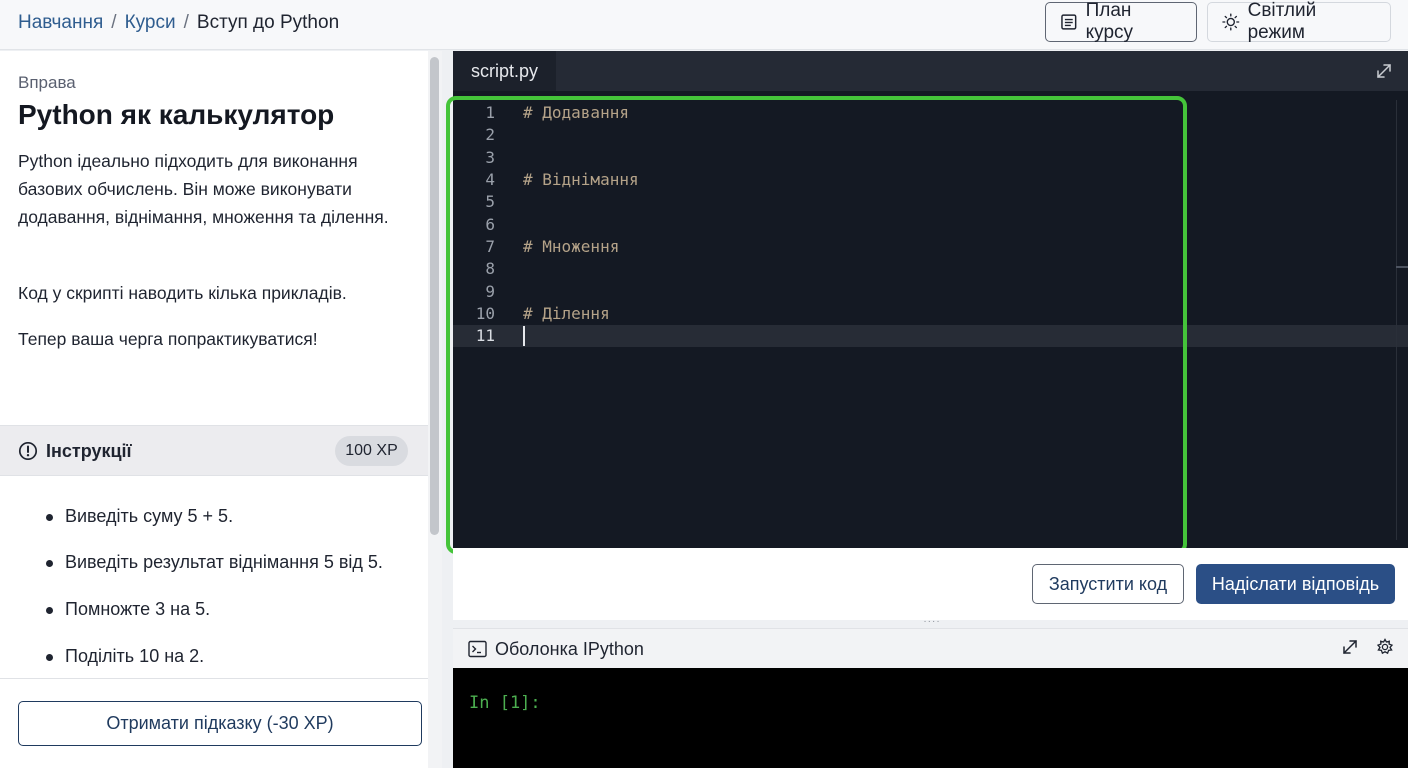  What do you see at coordinates (1108, 584) in the screenshot?
I see `run-code-button: Запустити код` at bounding box center [1108, 584].